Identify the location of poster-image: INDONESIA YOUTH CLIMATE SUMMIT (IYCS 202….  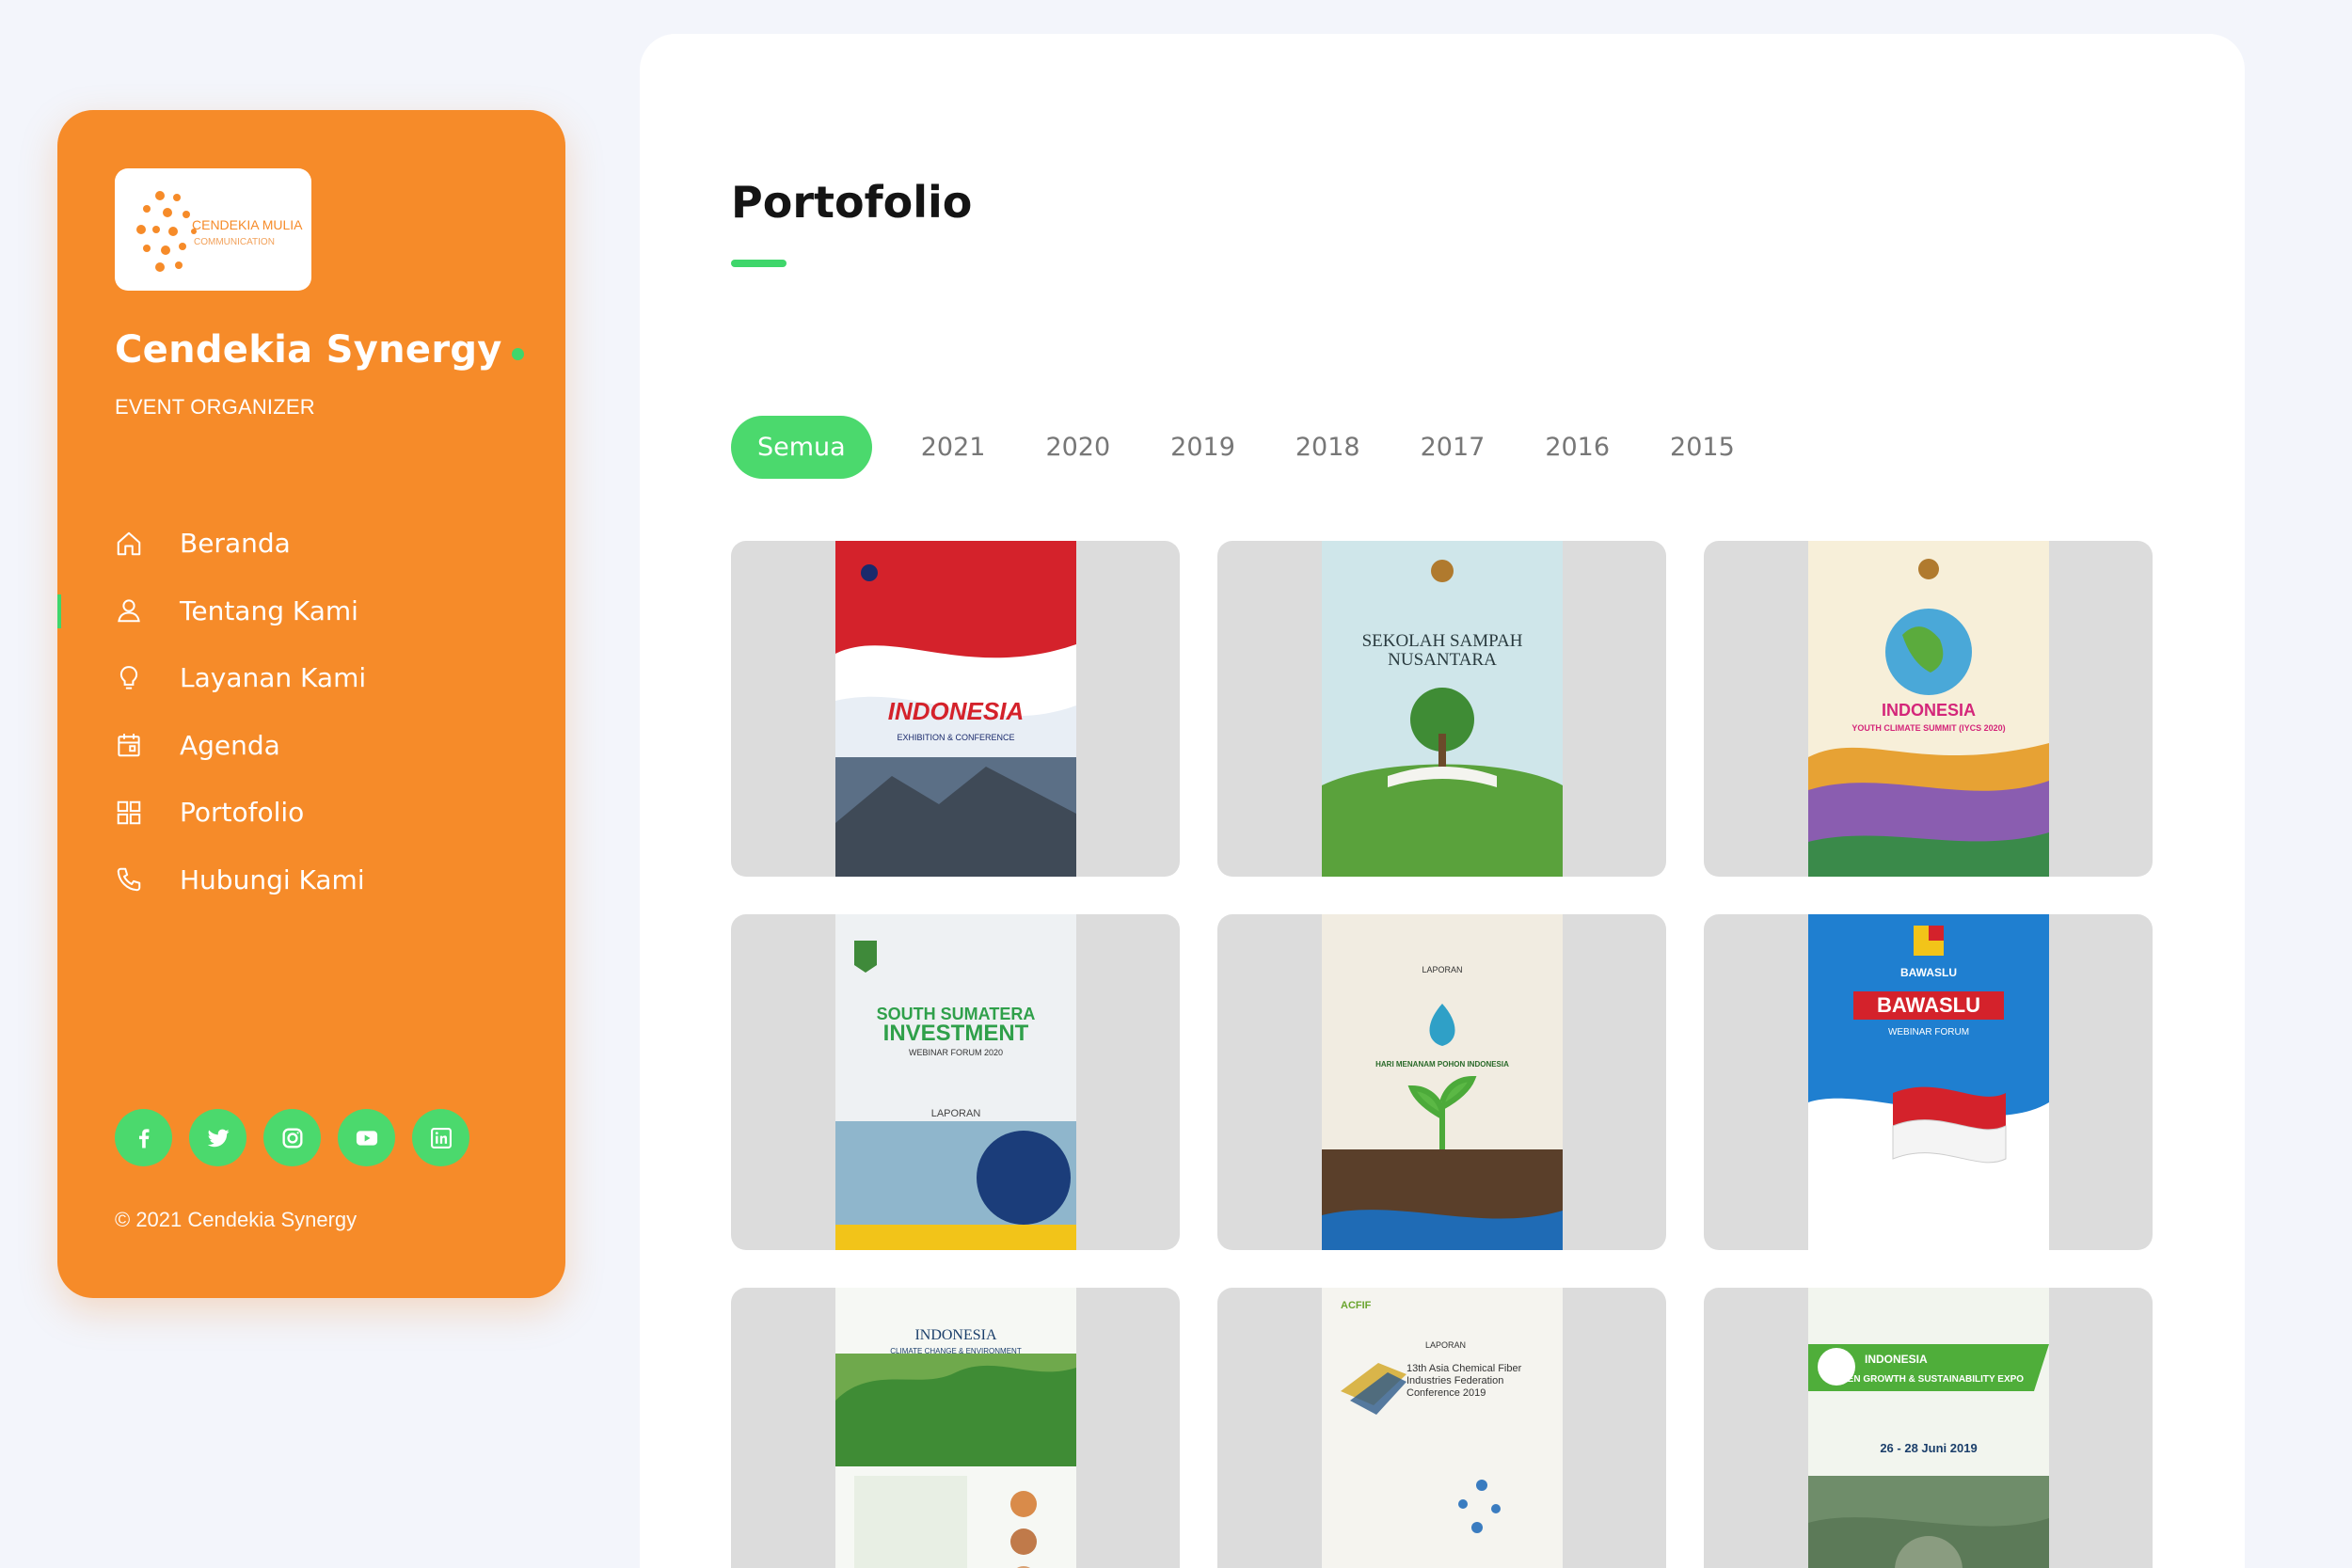
(1928, 709).